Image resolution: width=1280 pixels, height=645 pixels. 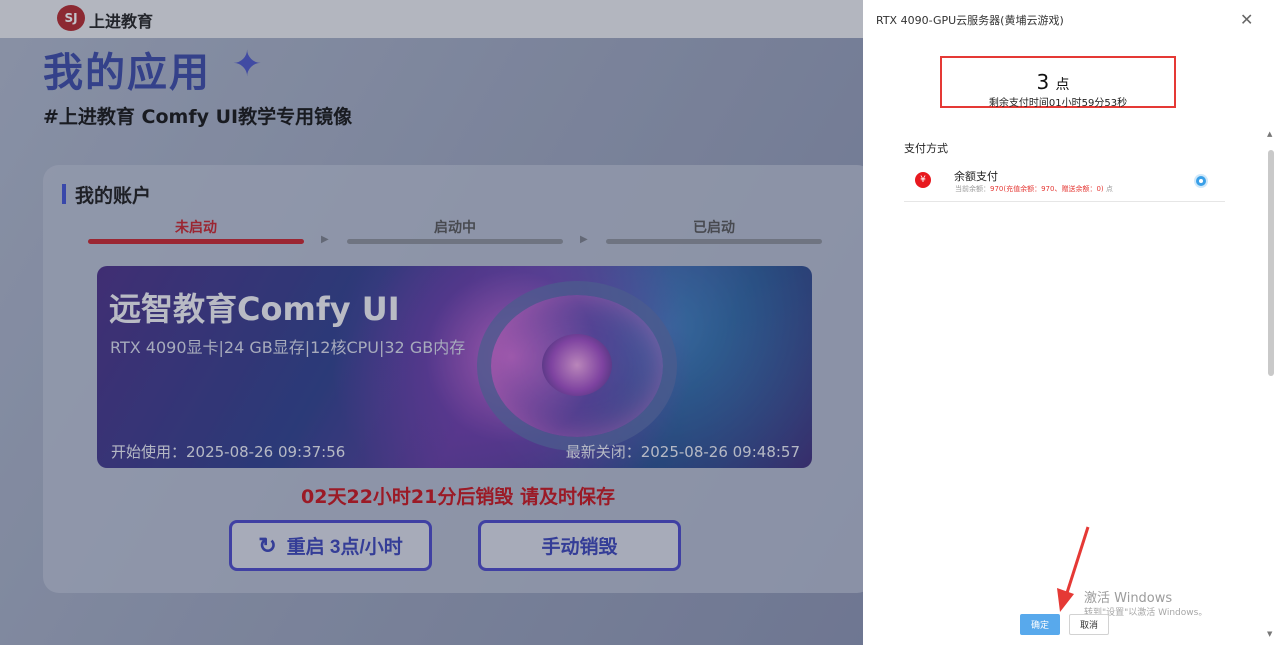 What do you see at coordinates (1269, 634) in the screenshot?
I see `scroll-down-icon: ▼` at bounding box center [1269, 634].